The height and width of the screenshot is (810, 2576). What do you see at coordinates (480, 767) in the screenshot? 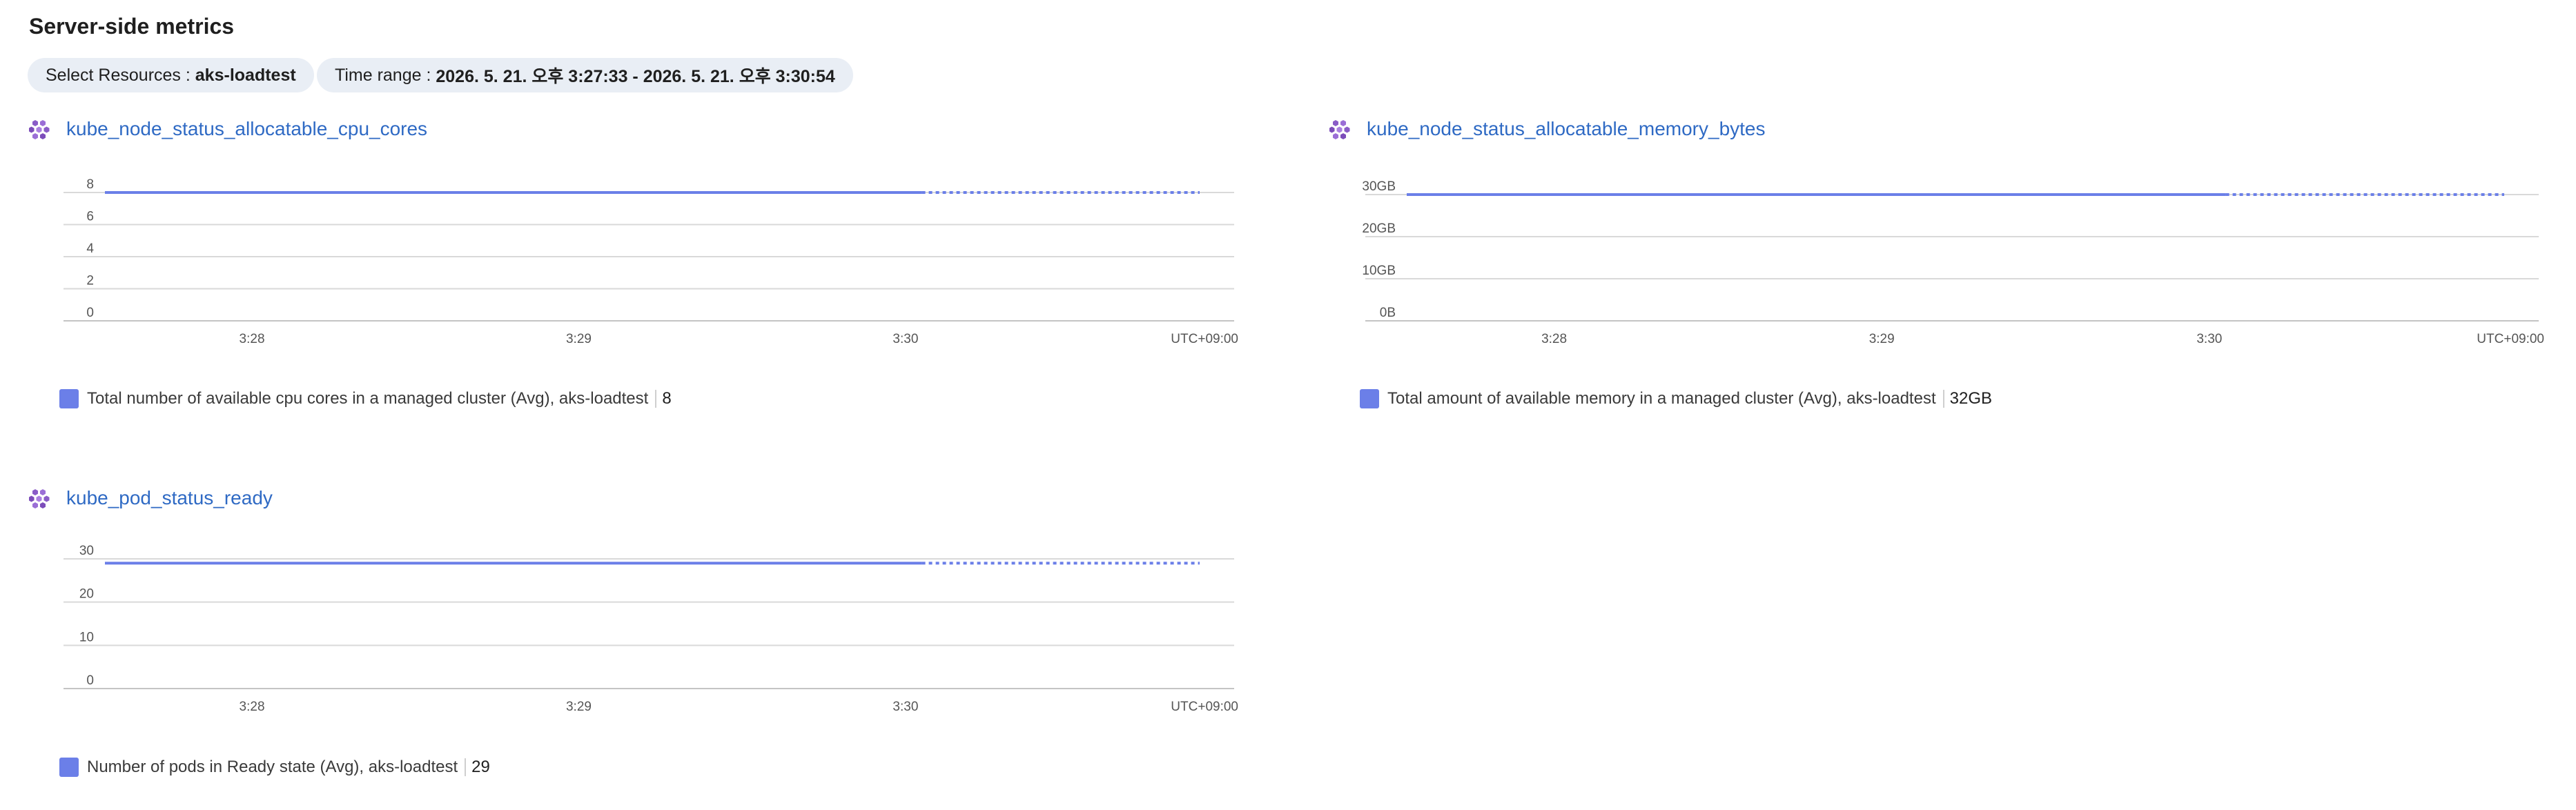
I see `legend-value-pods: 29` at bounding box center [480, 767].